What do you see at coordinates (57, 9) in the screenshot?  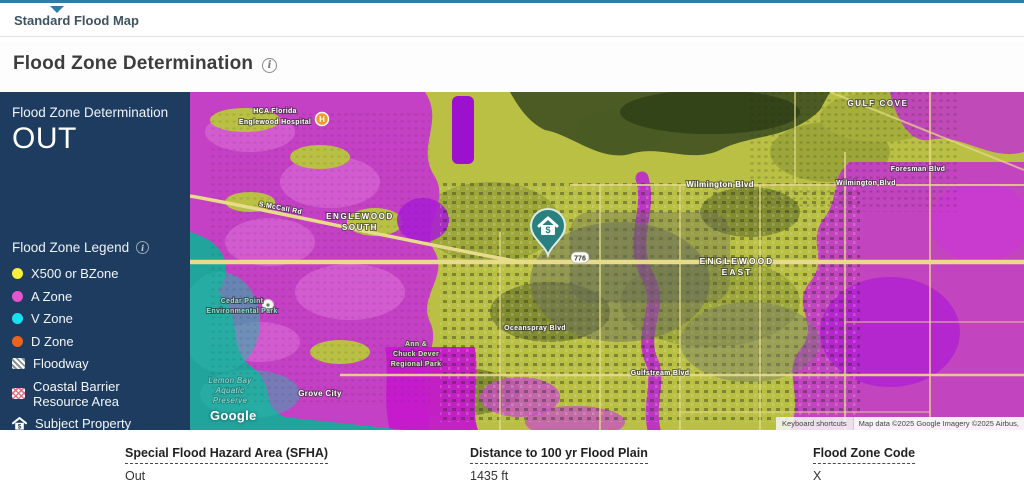 I see `active-tab-caret` at bounding box center [57, 9].